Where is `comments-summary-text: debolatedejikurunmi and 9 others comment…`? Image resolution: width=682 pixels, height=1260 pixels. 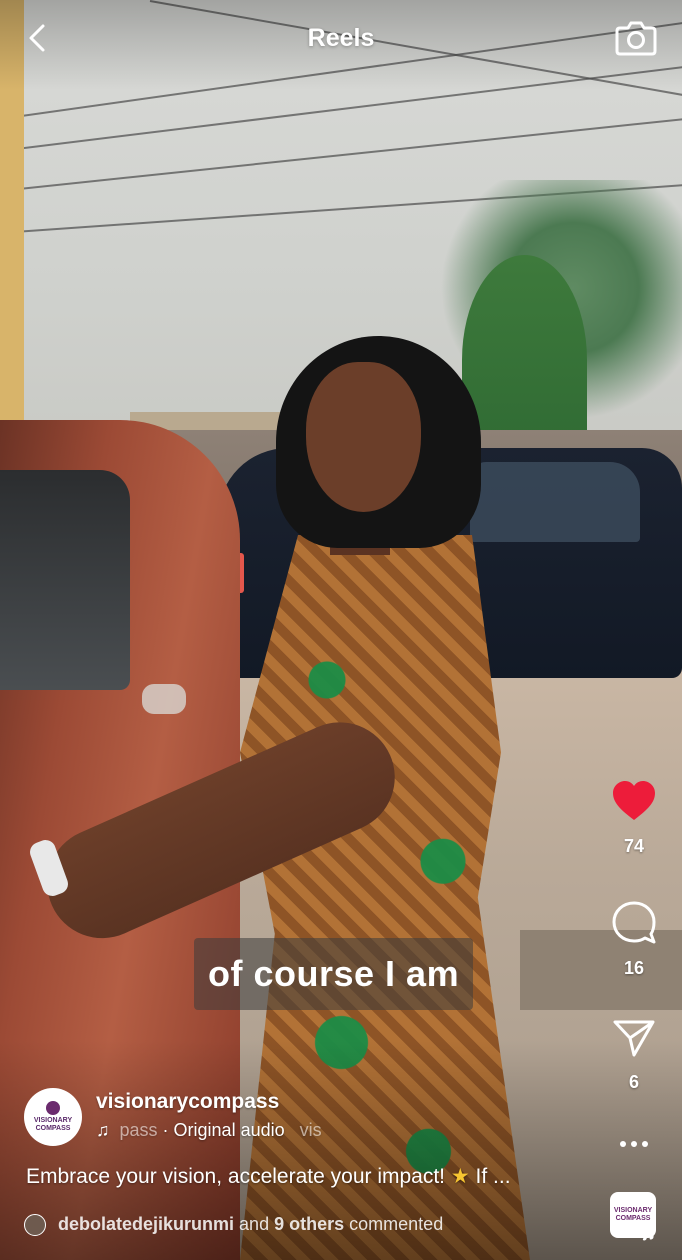
comments-summary-text: debolatedejikurunmi and 9 others comment… is located at coordinates (250, 1224).